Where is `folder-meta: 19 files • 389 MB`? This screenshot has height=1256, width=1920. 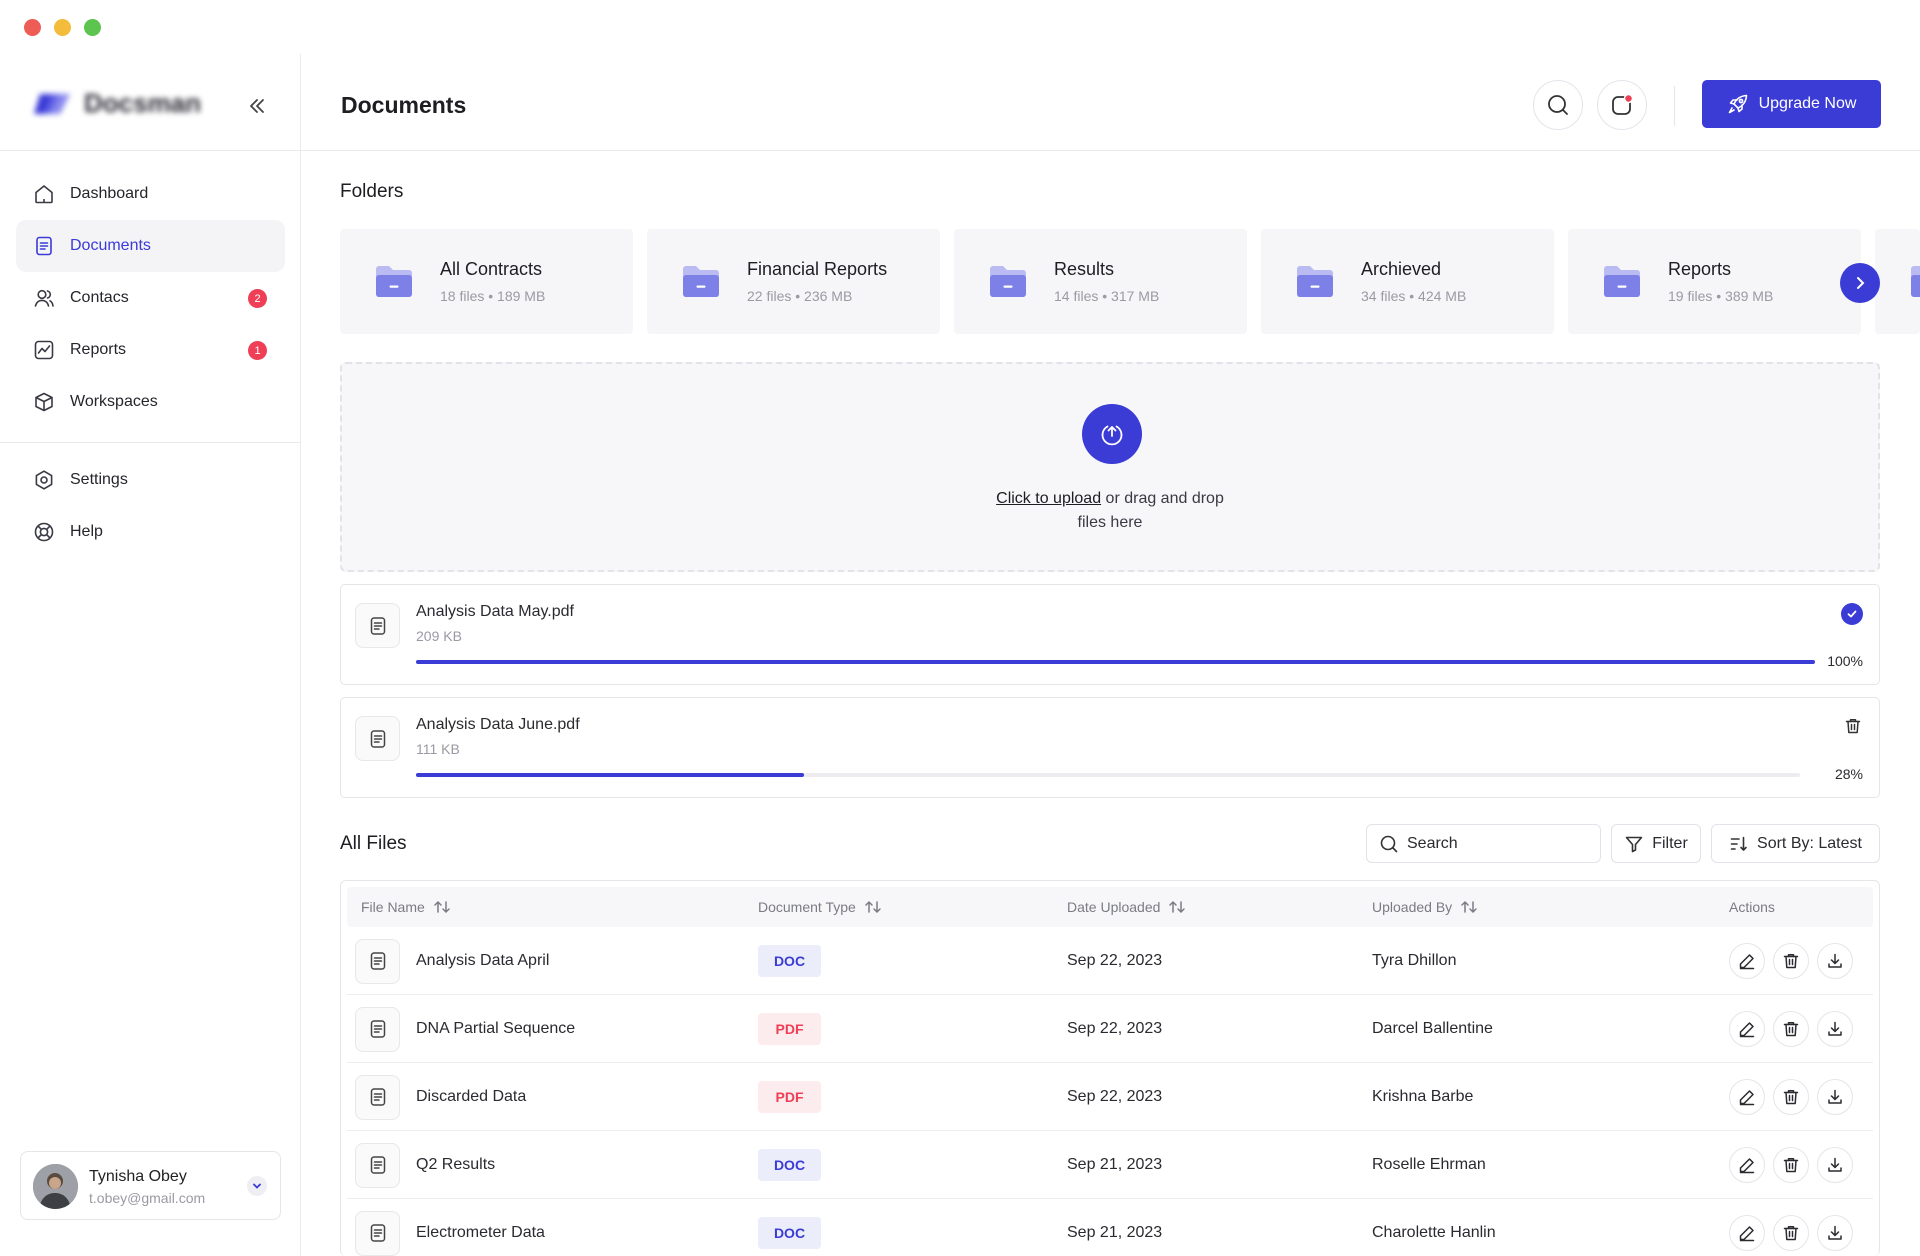 folder-meta: 19 files • 389 MB is located at coordinates (1721, 296).